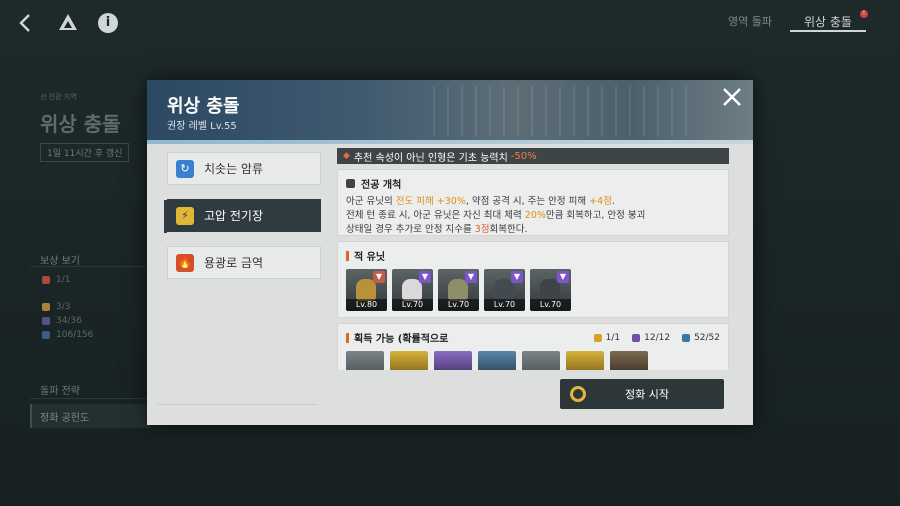  I want to click on lightning-icon: ⚡, so click(185, 215).